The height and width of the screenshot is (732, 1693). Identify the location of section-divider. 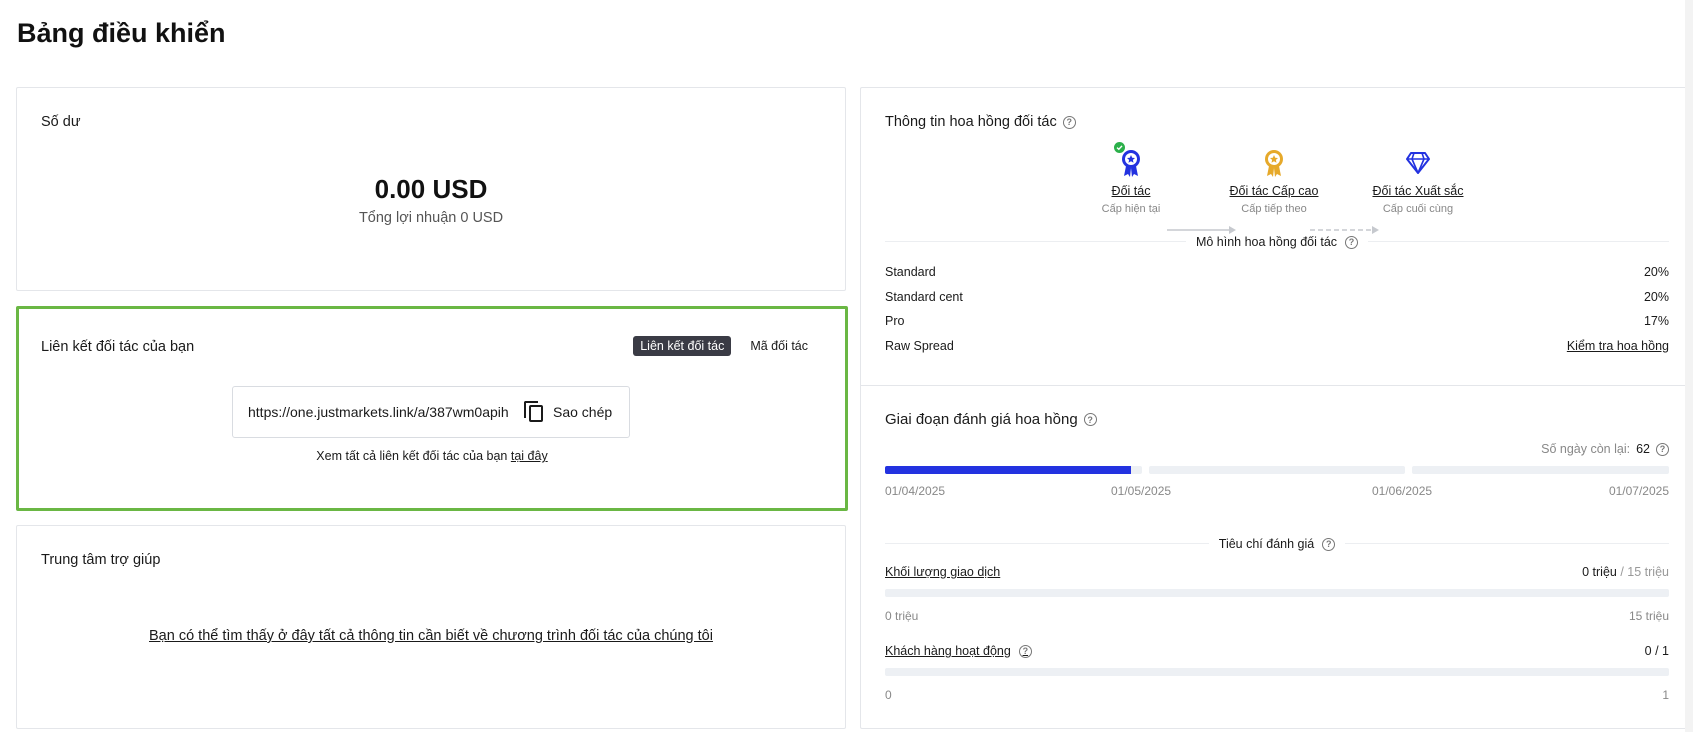
(1277, 385).